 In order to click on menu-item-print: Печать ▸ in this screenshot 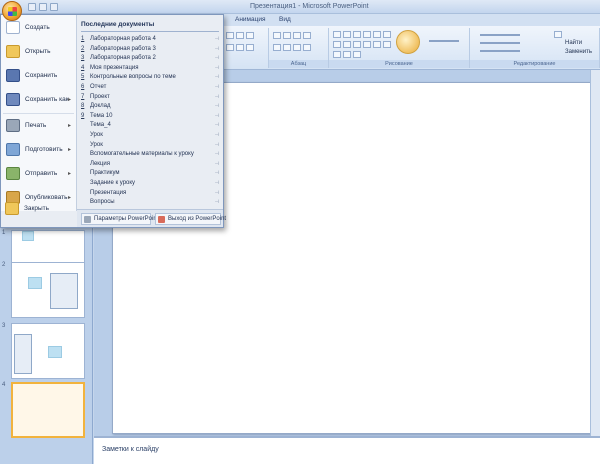, I will do `click(39, 126)`.